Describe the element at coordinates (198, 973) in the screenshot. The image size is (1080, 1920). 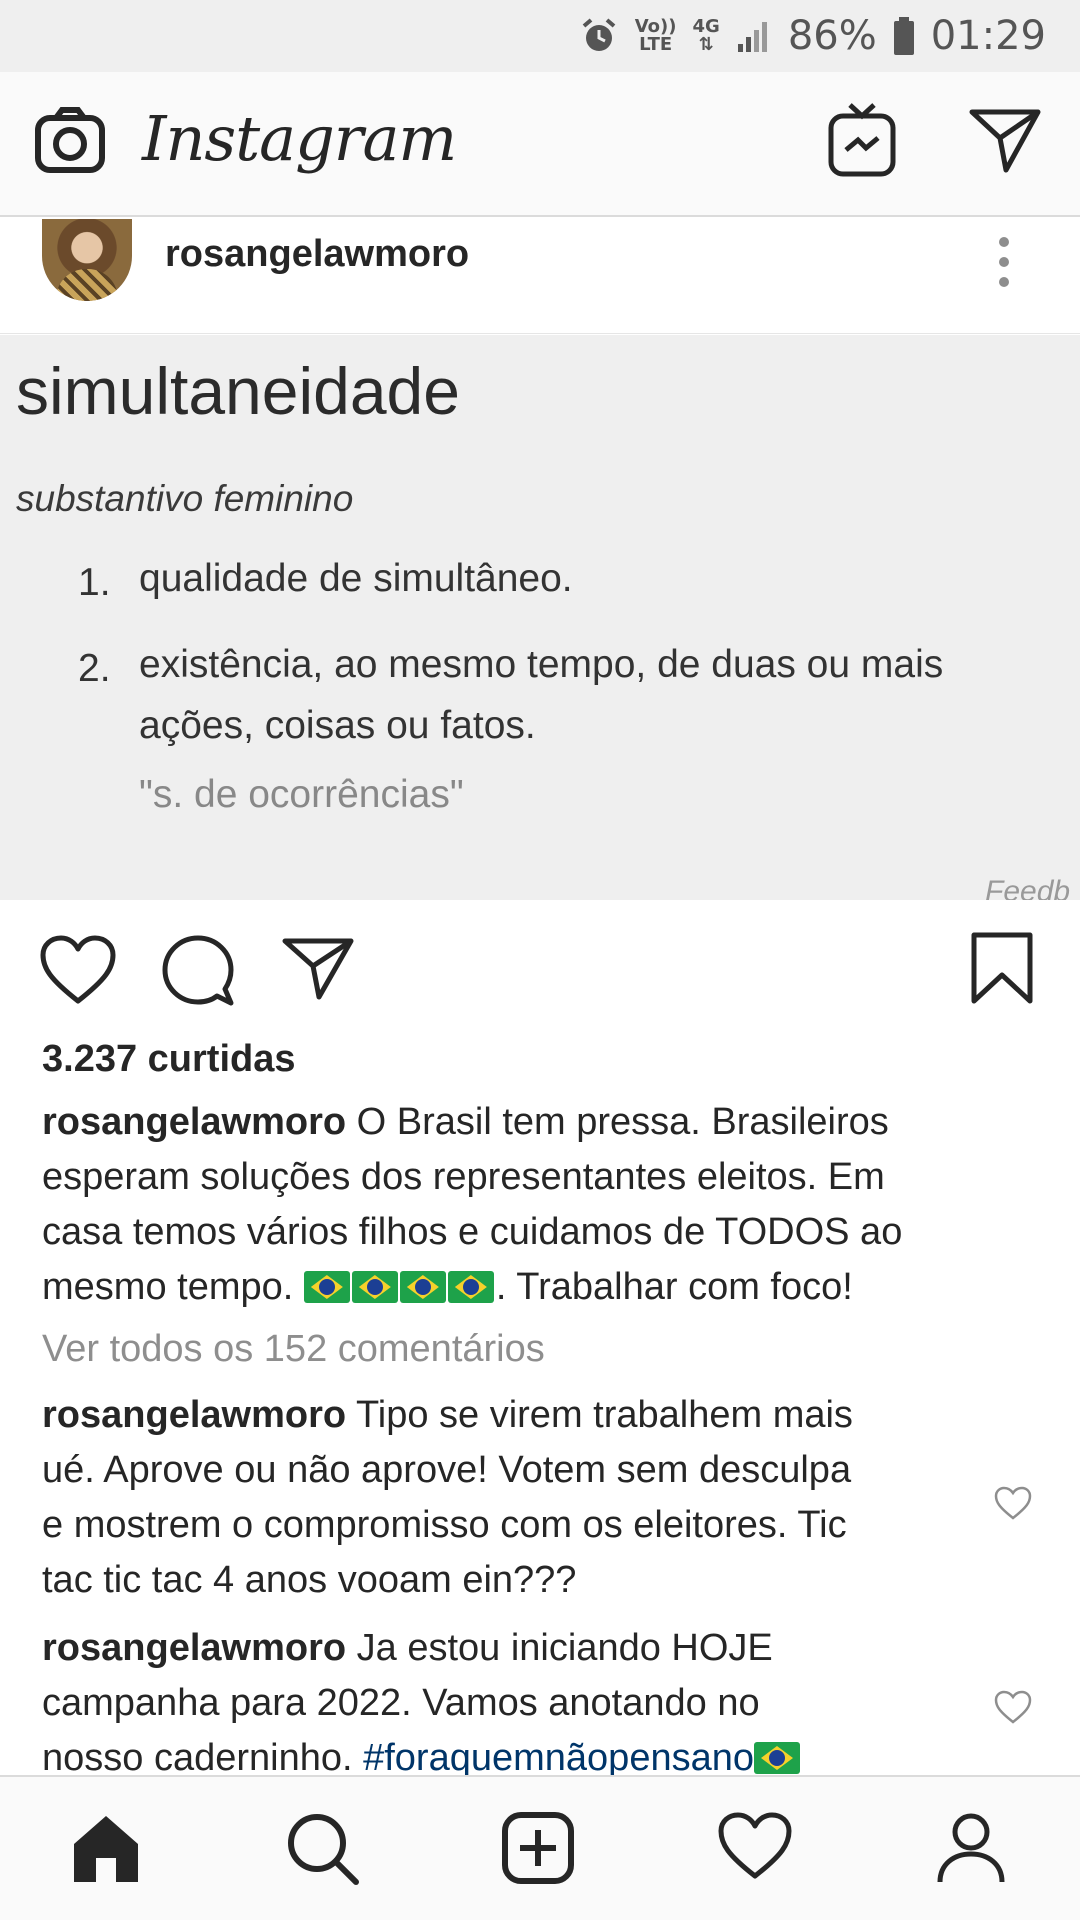
I see `comment-icon` at that location.